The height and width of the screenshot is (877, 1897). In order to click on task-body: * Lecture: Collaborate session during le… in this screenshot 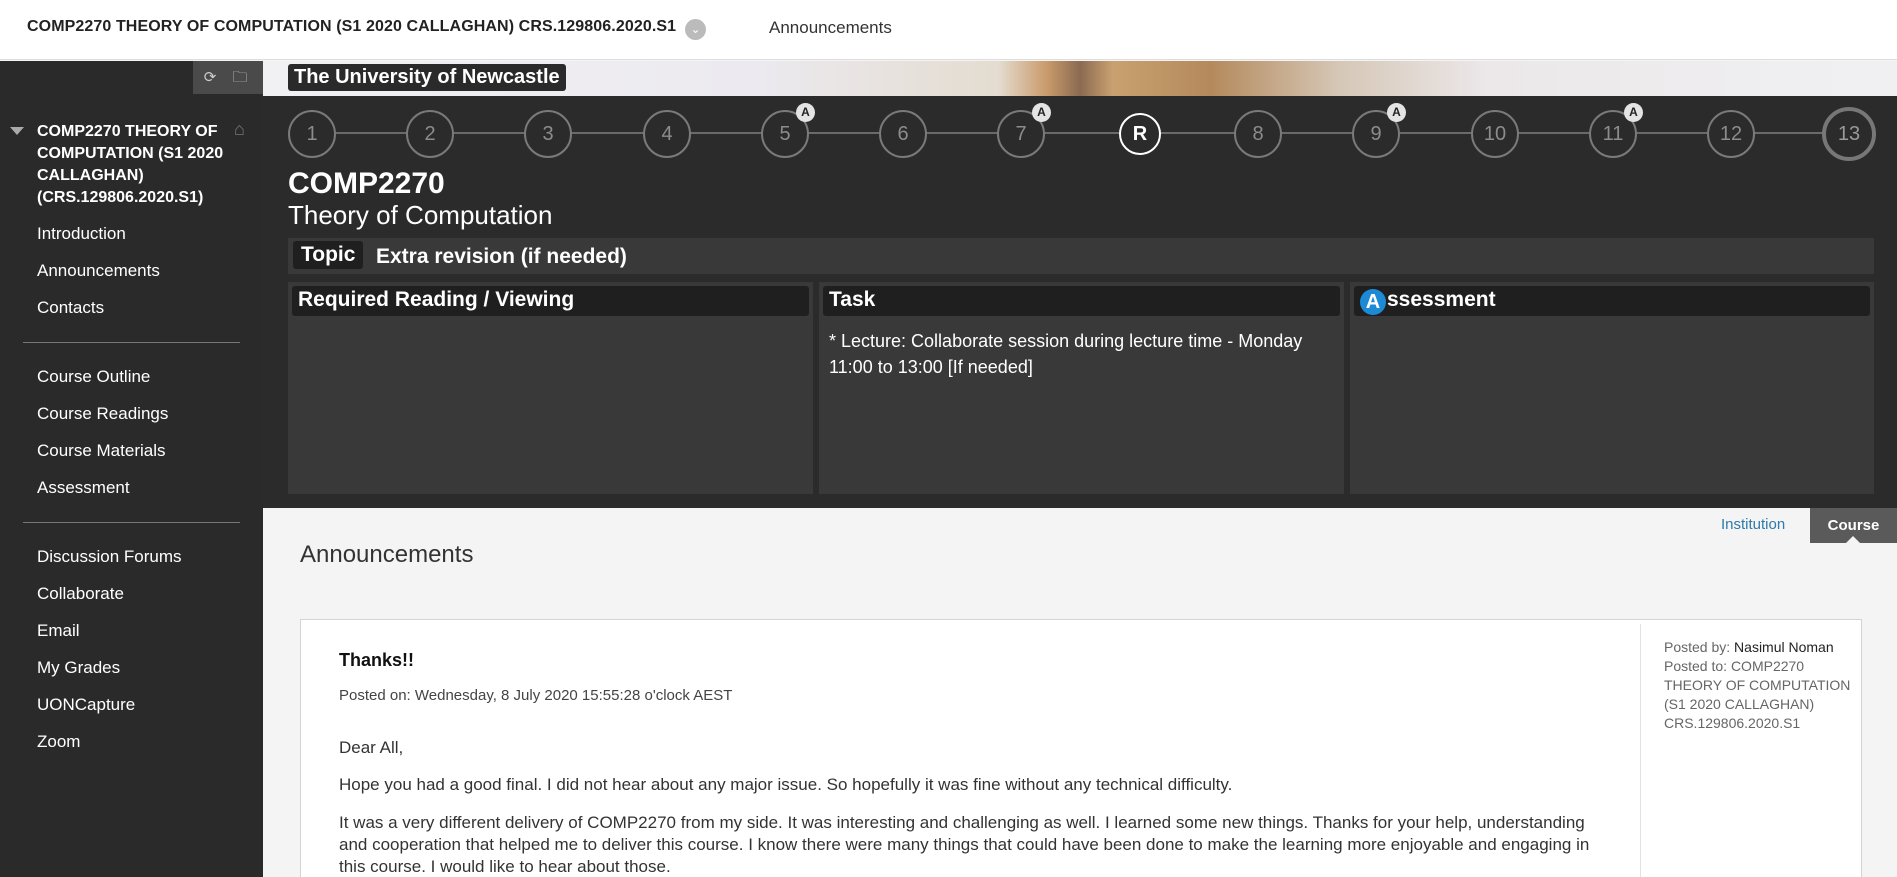, I will do `click(1066, 354)`.